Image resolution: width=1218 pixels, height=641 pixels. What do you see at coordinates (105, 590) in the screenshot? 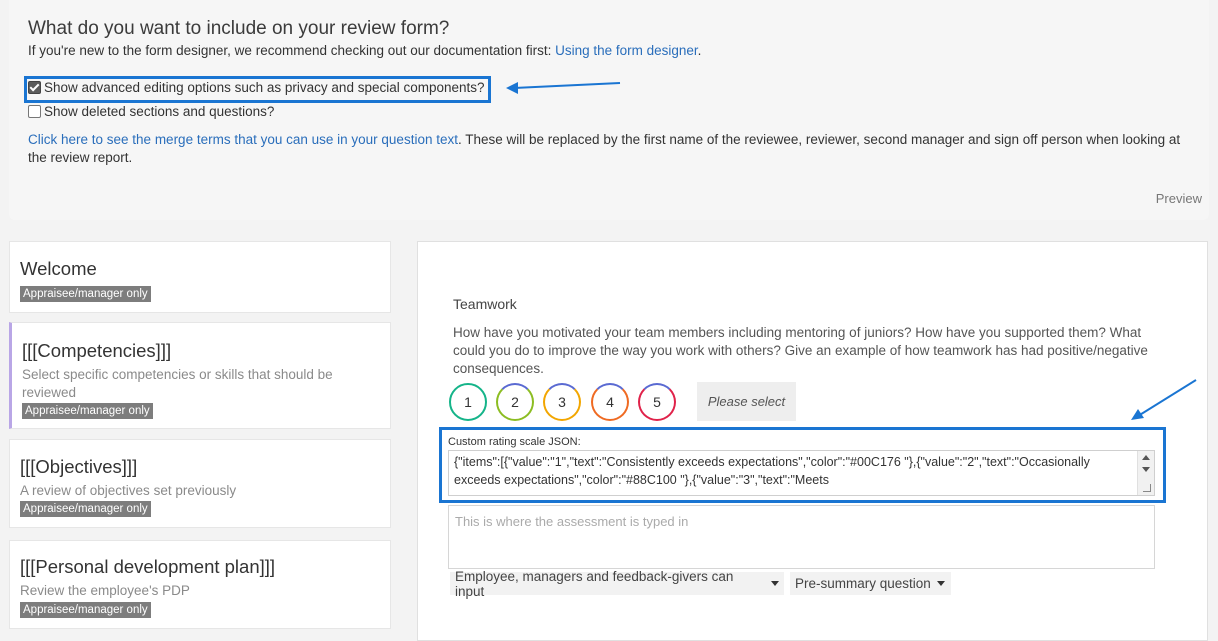
I see `section-description: Review the employee's PDP` at bounding box center [105, 590].